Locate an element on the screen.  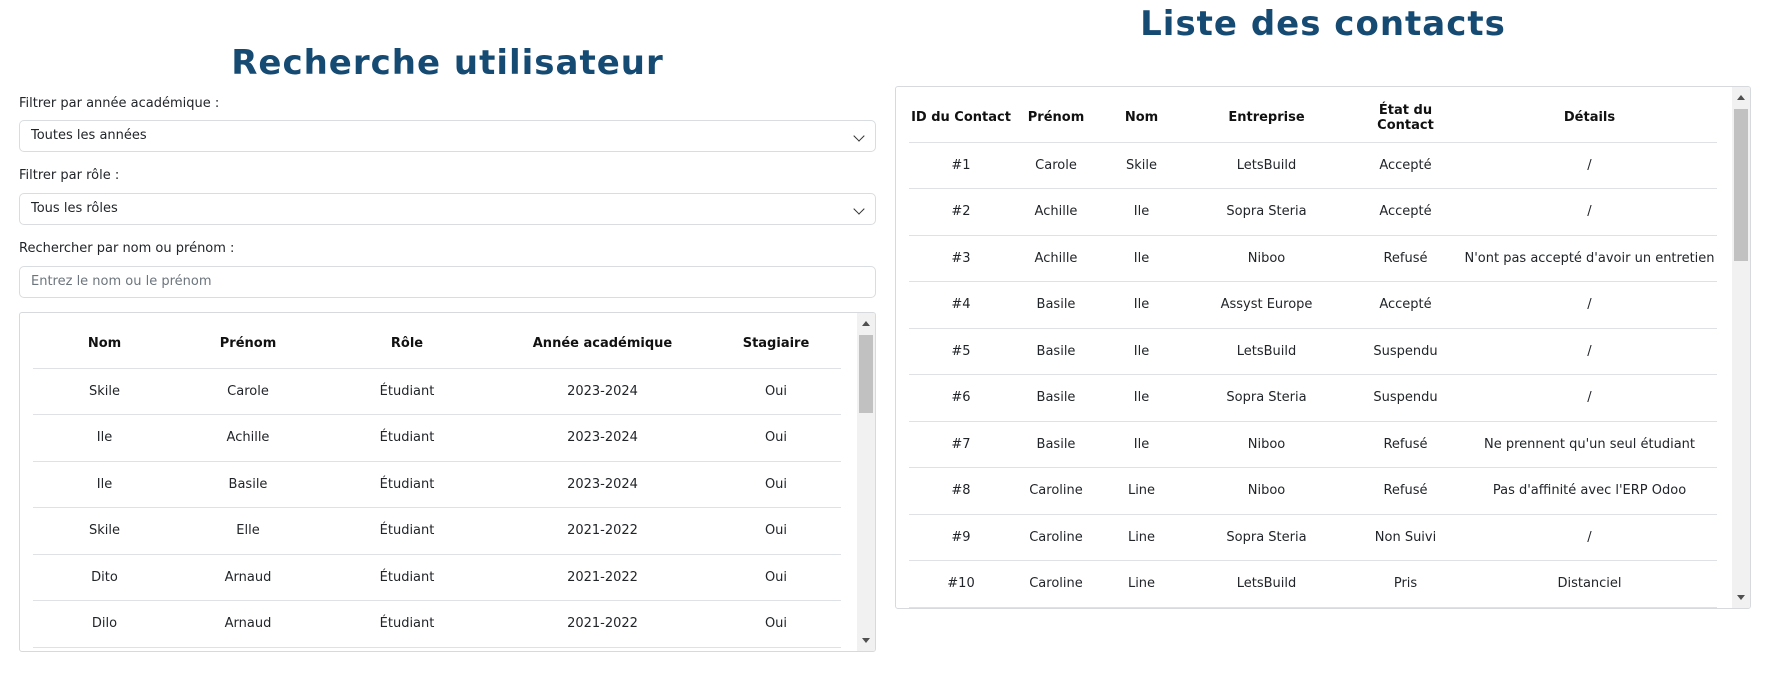
cell: Carole is located at coordinates (1056, 165).